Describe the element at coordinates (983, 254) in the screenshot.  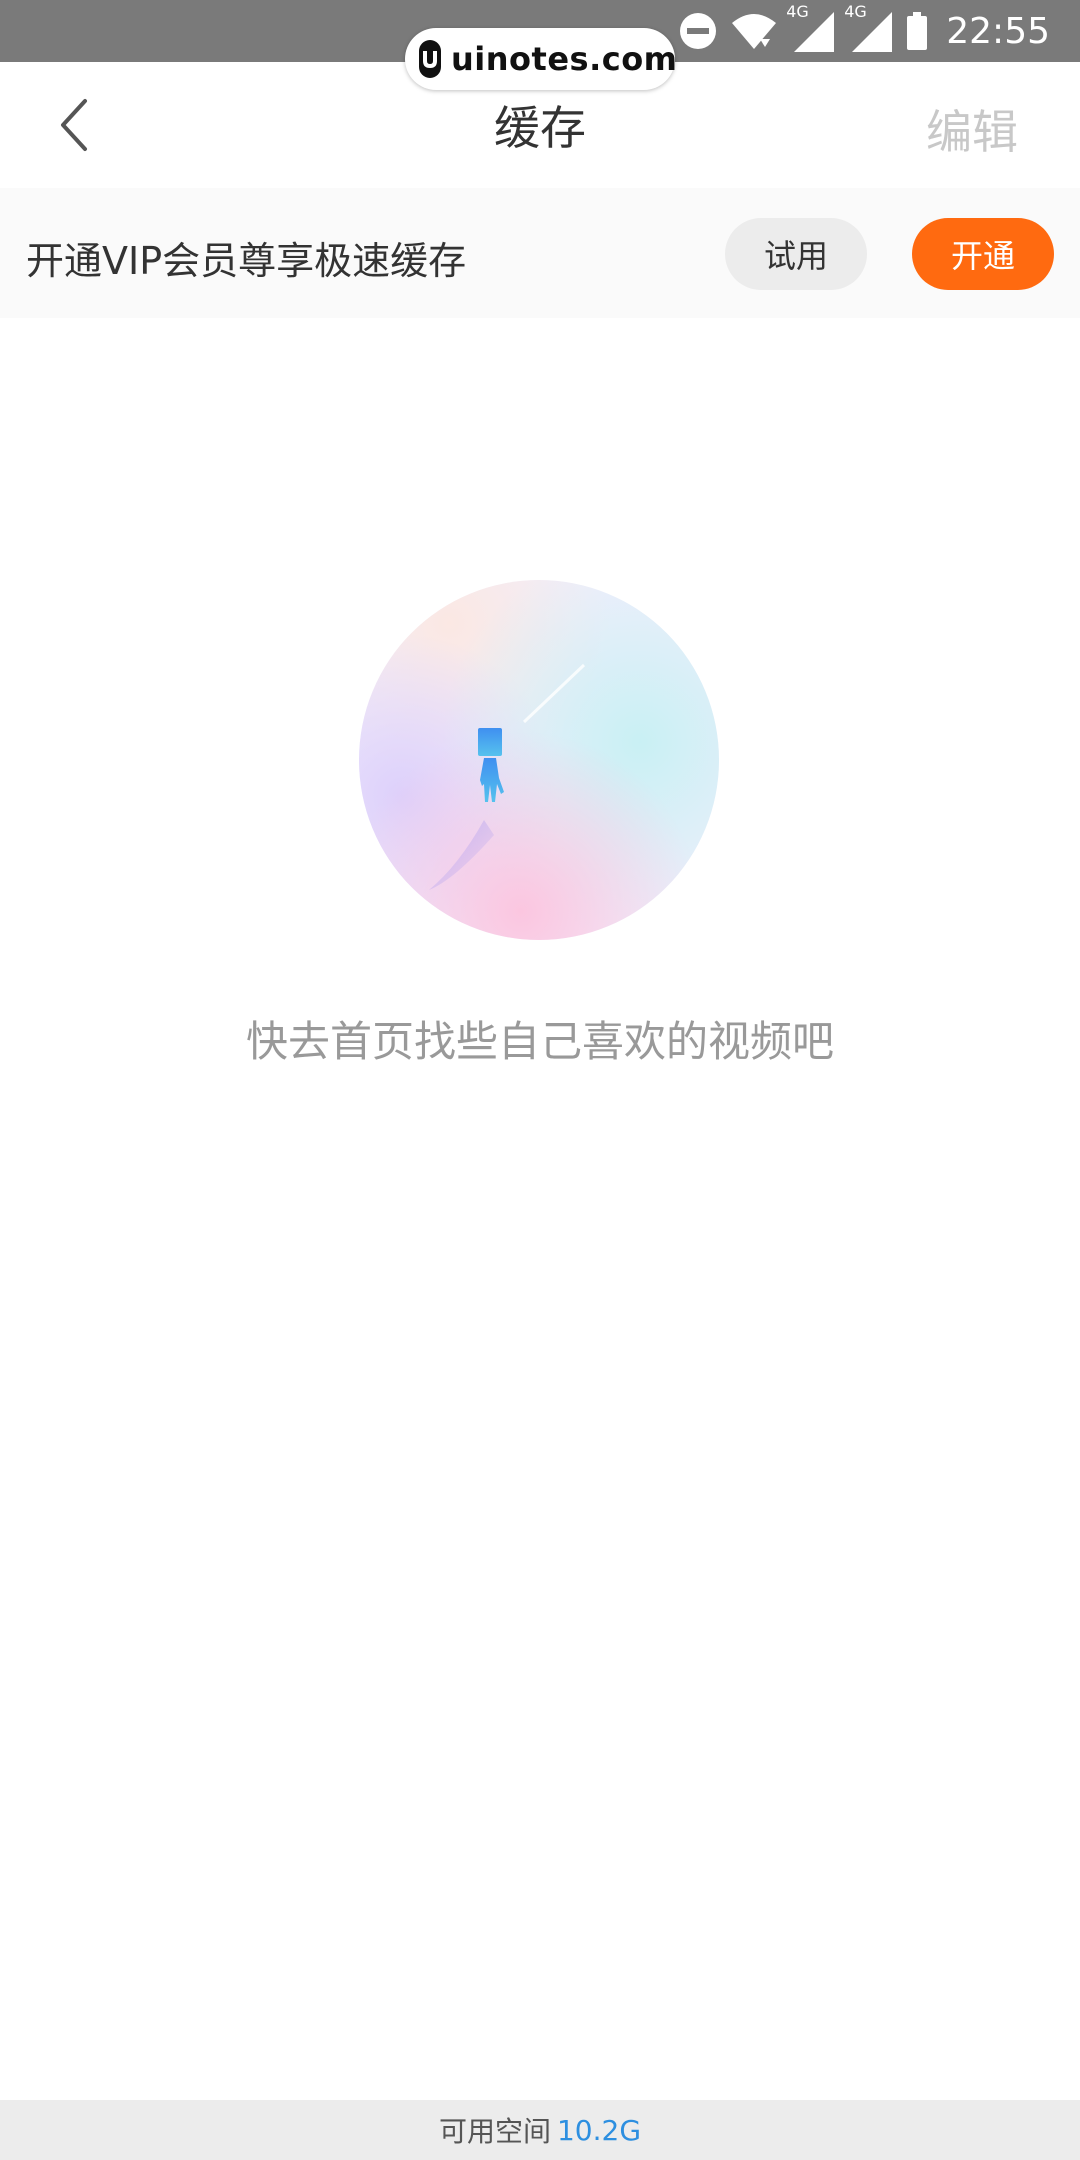
I see `open-vip-button: 开通` at that location.